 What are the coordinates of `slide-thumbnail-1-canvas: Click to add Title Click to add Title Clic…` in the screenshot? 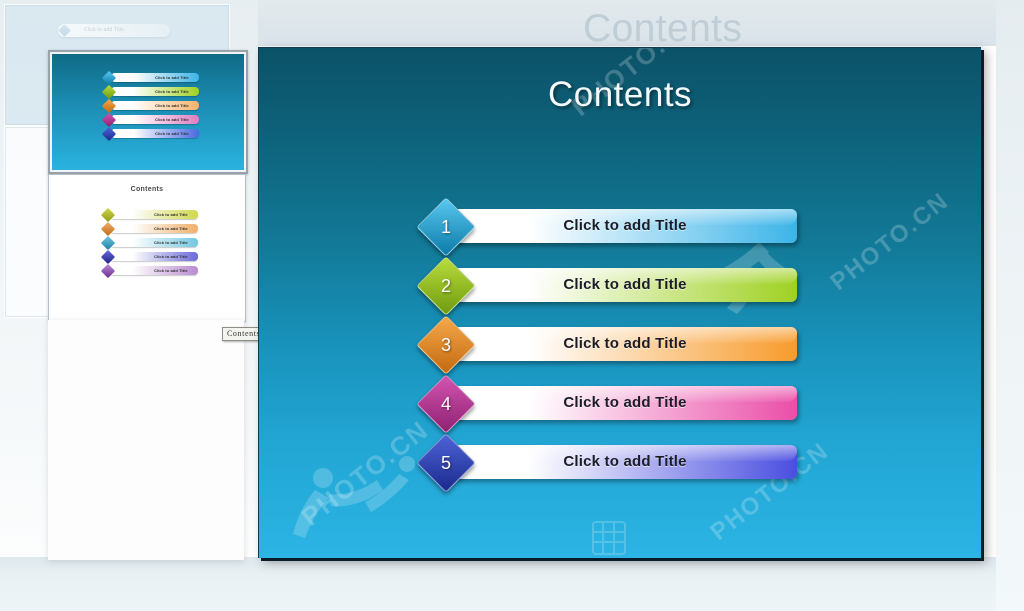 It's located at (148, 112).